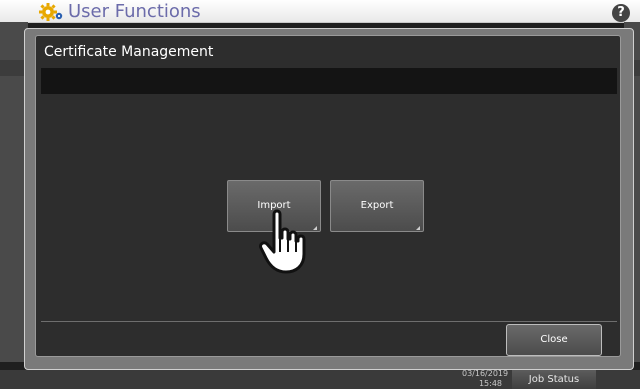 The height and width of the screenshot is (389, 640). What do you see at coordinates (485, 373) in the screenshot?
I see `status-date: 03/16/2019` at bounding box center [485, 373].